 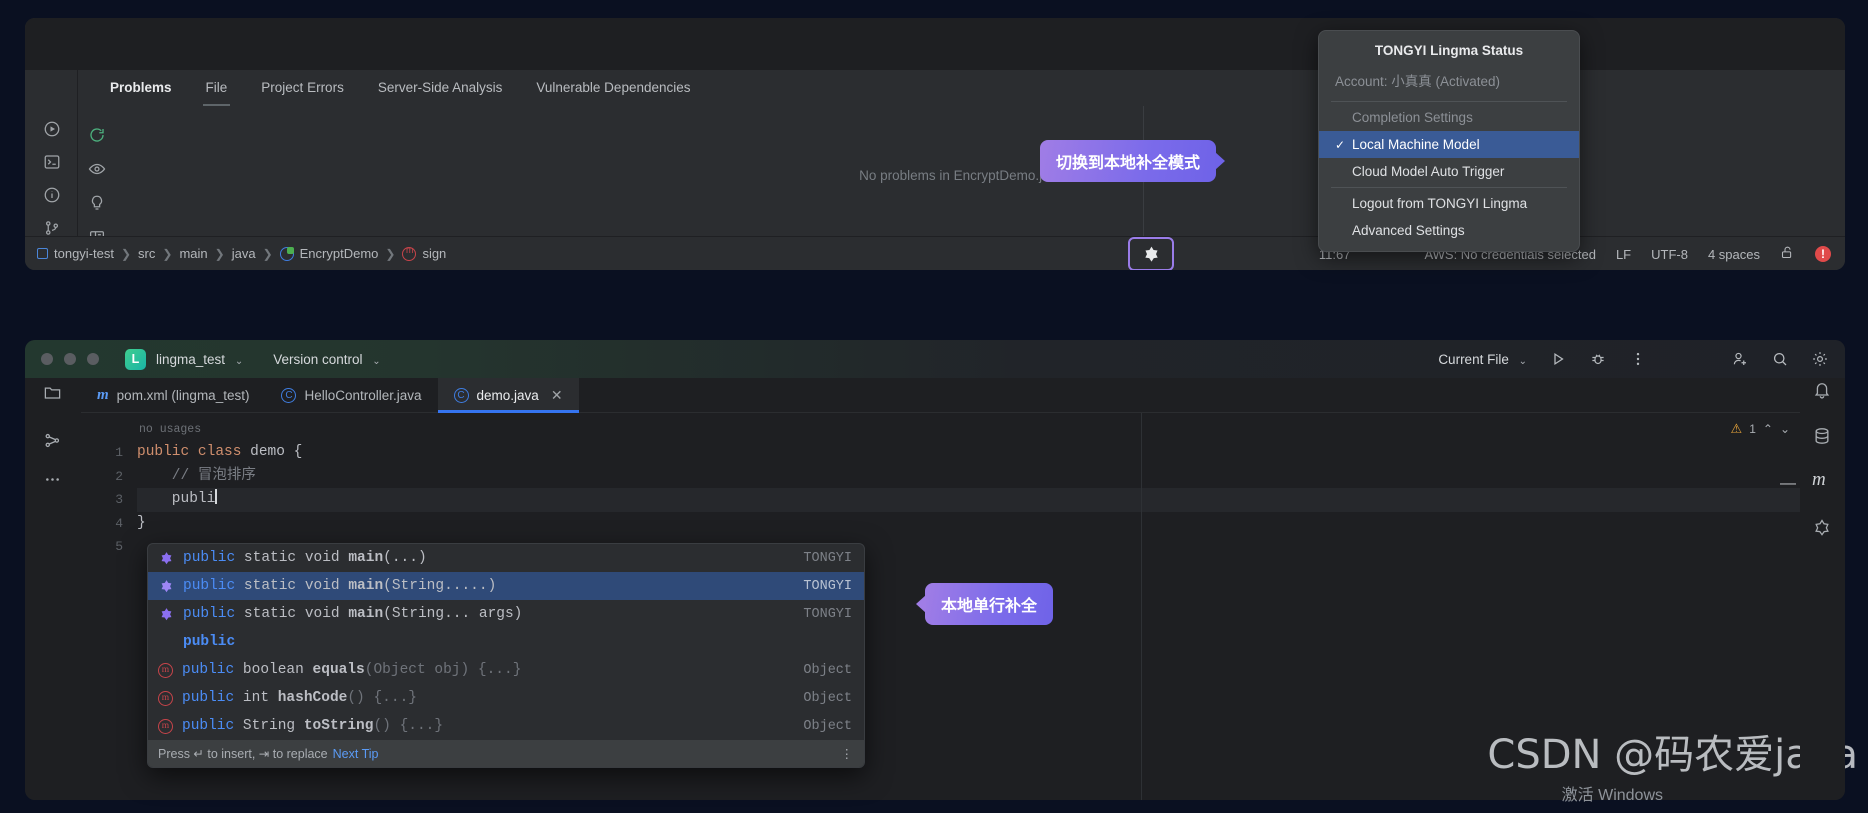 I want to click on more-vertical-icon: ⋮, so click(x=848, y=753).